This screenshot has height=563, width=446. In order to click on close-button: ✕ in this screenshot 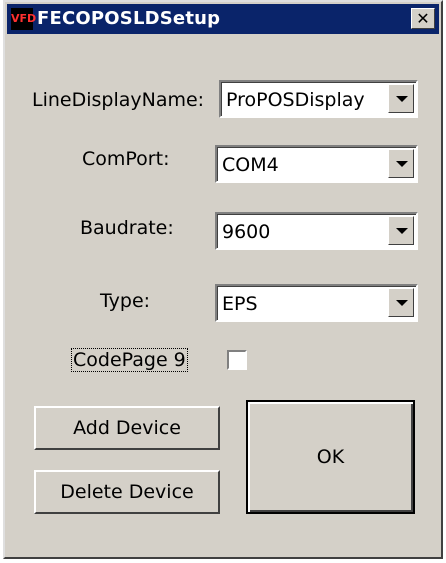, I will do `click(423, 18)`.